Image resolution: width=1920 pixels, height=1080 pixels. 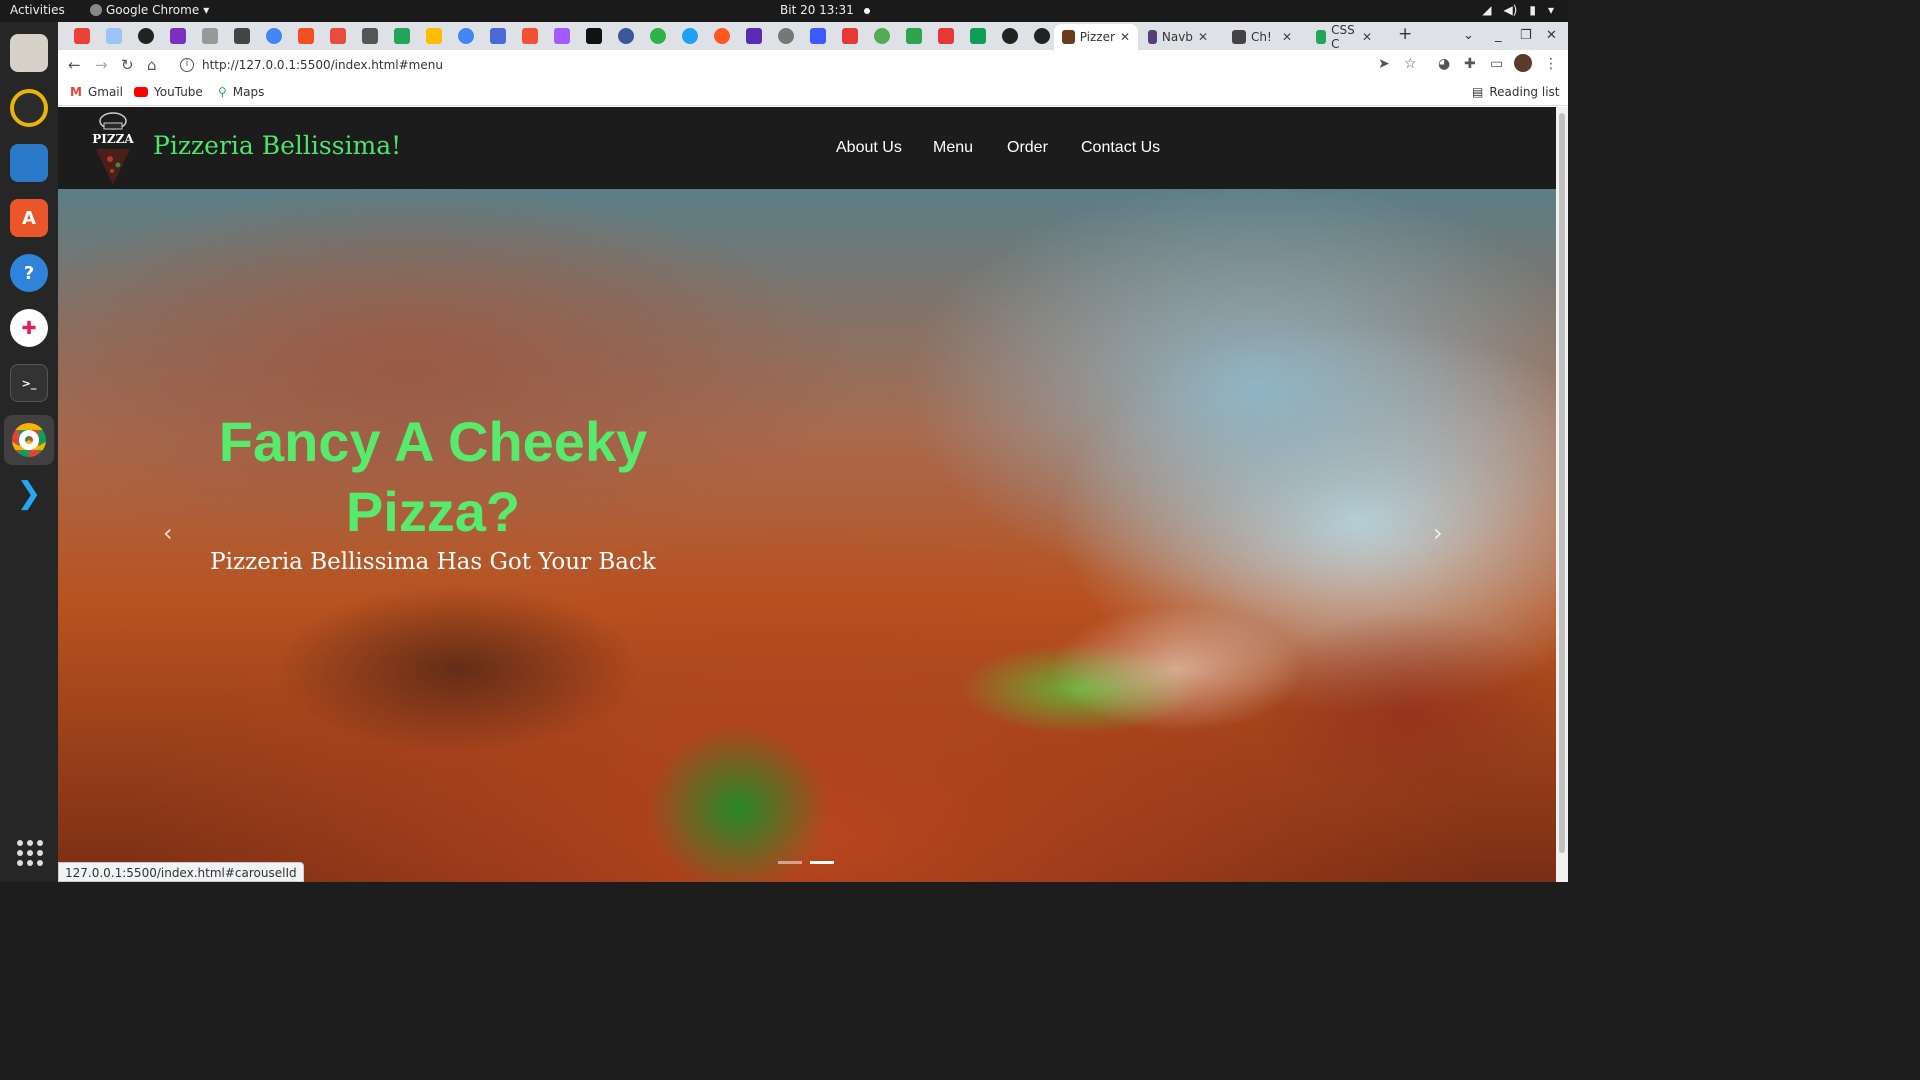 What do you see at coordinates (241, 92) in the screenshot?
I see `bookmark-maps: ⚲ Maps` at bounding box center [241, 92].